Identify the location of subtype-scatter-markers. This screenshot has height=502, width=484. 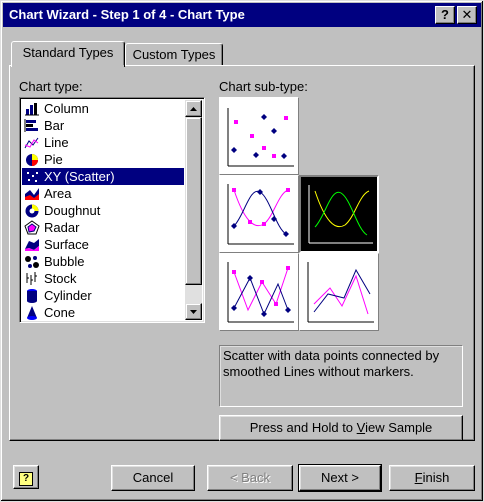
(259, 136).